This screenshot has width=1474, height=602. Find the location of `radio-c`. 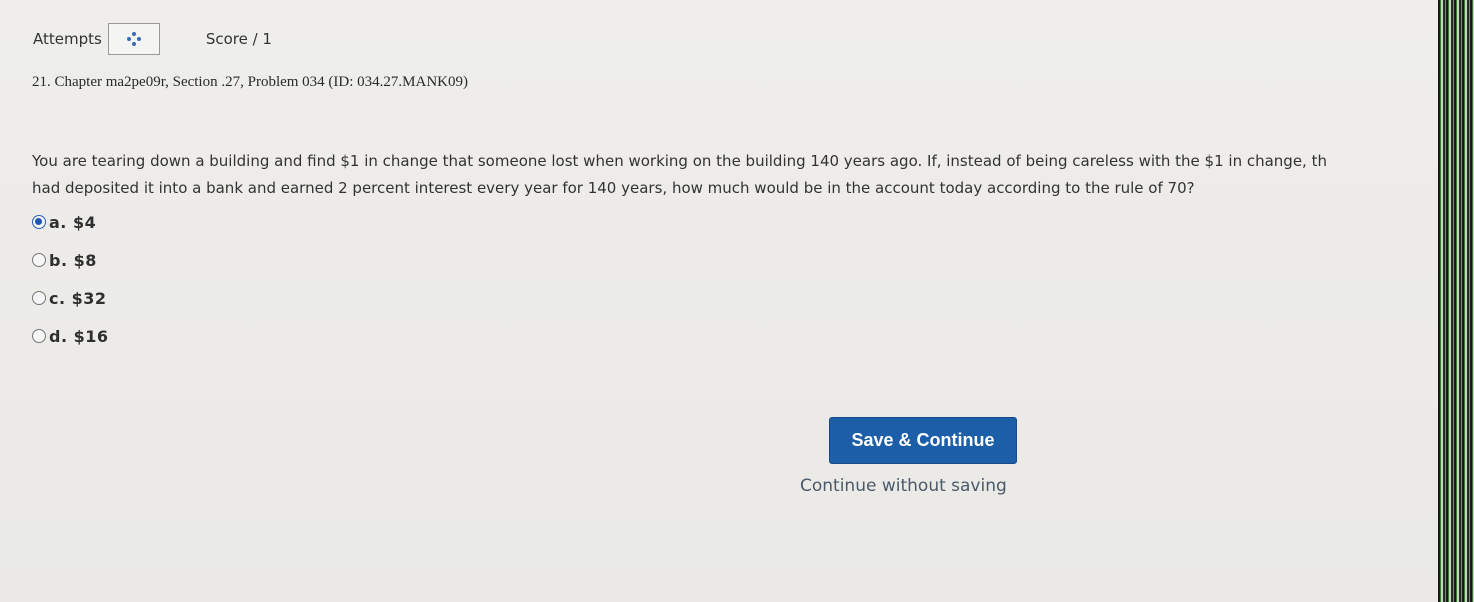

radio-c is located at coordinates (39, 298).